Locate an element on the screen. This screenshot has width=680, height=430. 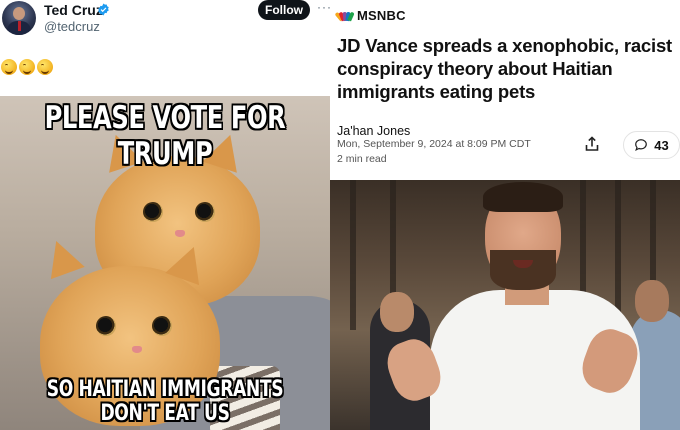
comment-bubble-icon is located at coordinates (641, 145).